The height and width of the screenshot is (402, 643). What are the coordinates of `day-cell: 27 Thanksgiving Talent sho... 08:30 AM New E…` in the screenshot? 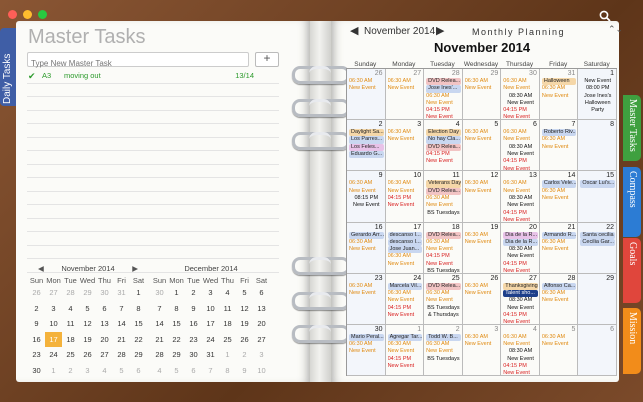 It's located at (520, 299).